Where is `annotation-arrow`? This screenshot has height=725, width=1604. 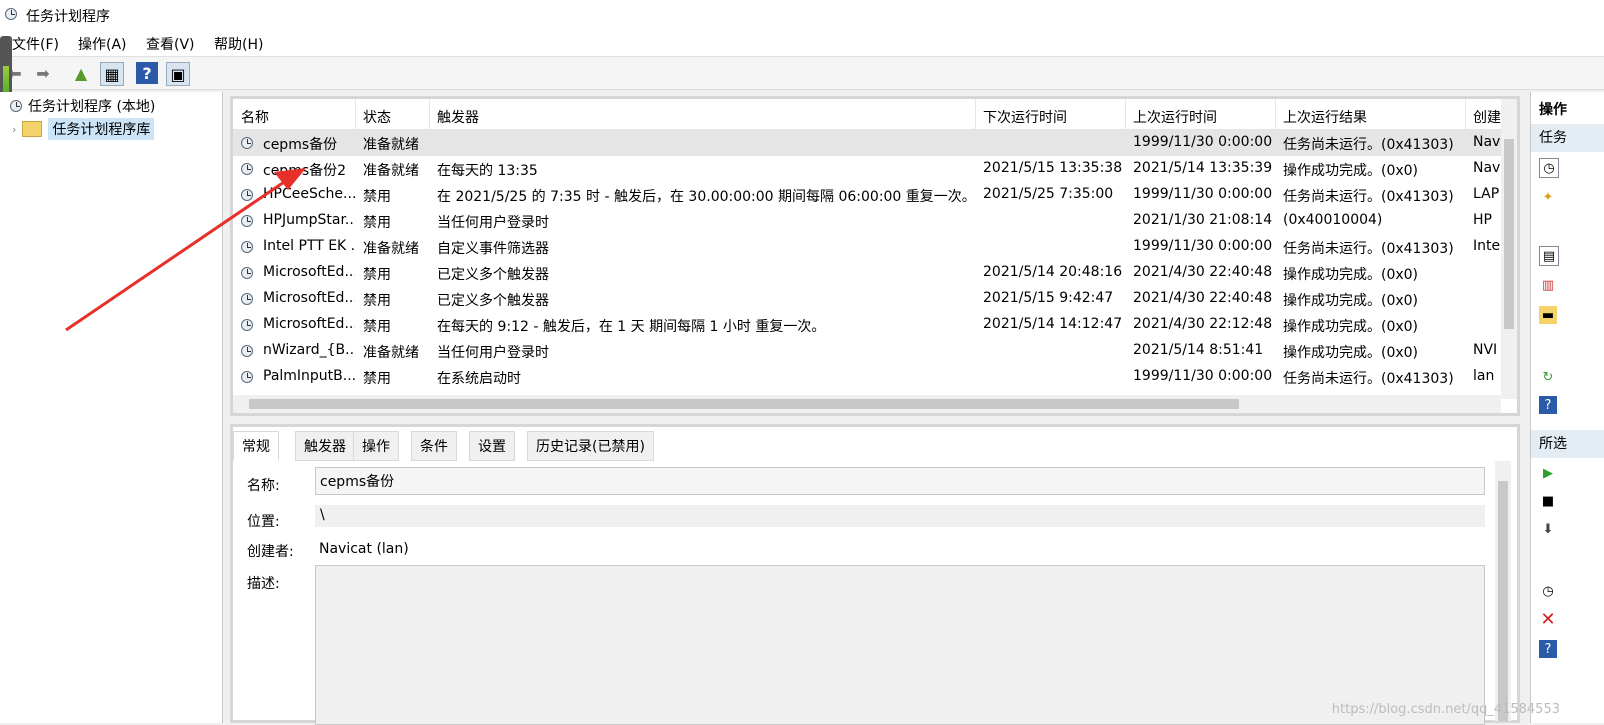
annotation-arrow is located at coordinates (185, 250).